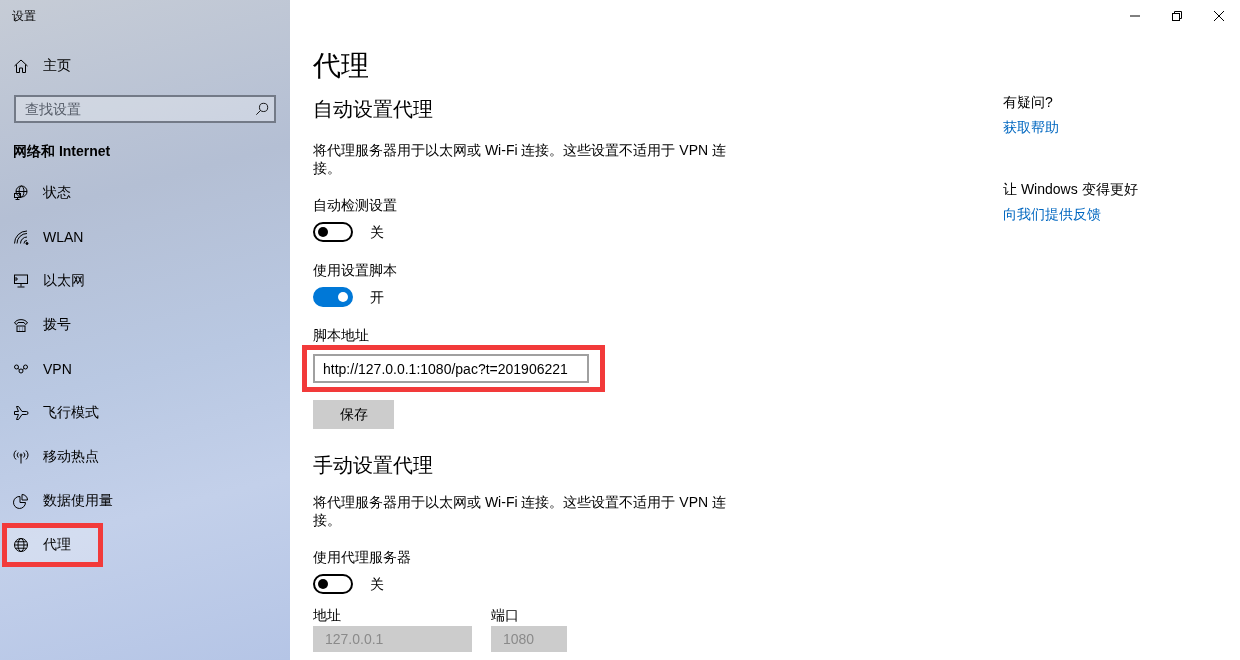 Image resolution: width=1240 pixels, height=660 pixels. Describe the element at coordinates (21, 325) in the screenshot. I see `telephone-icon` at that location.